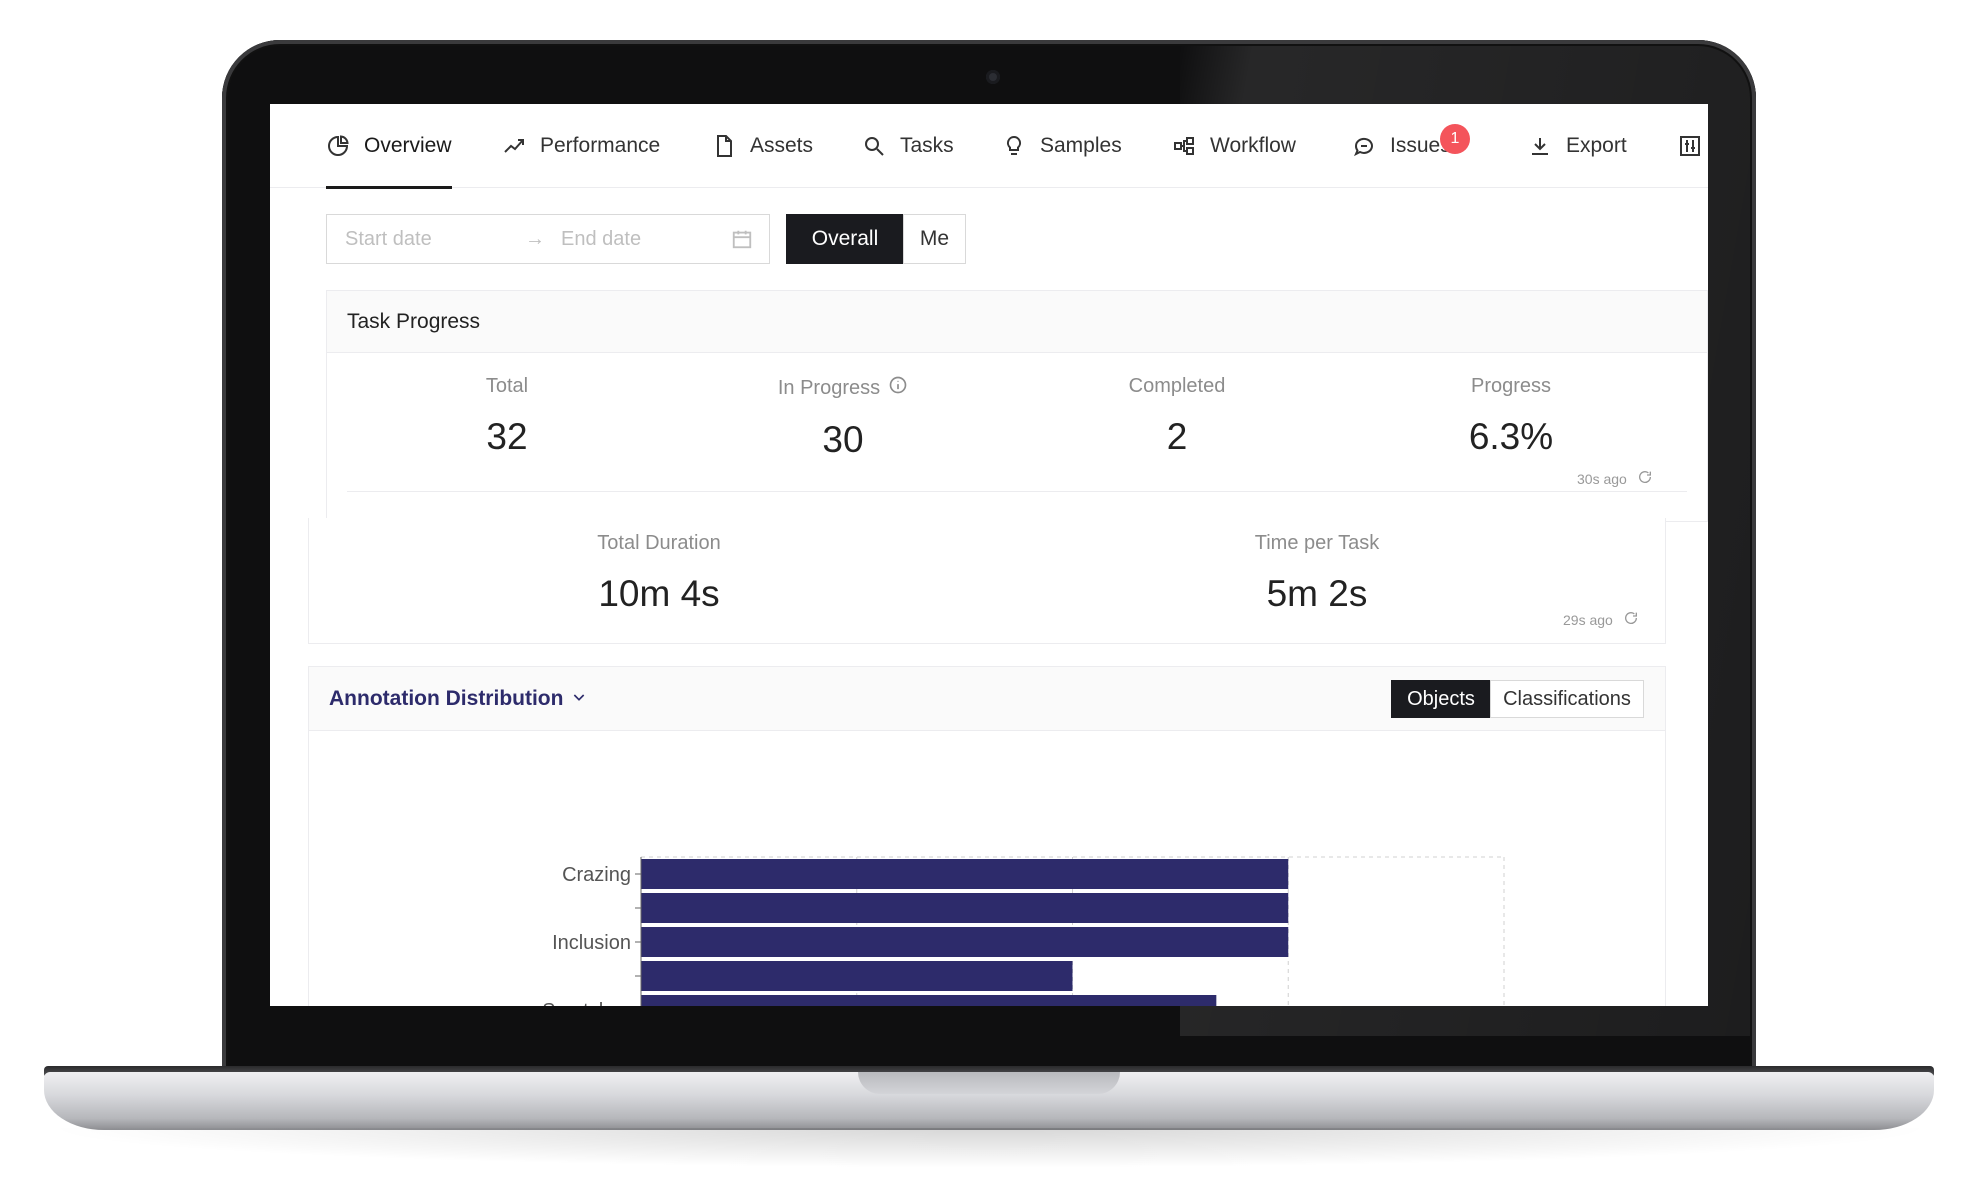 This screenshot has width=1973, height=1184. I want to click on annotation-distribution-title: Annotation Distribution, so click(446, 698).